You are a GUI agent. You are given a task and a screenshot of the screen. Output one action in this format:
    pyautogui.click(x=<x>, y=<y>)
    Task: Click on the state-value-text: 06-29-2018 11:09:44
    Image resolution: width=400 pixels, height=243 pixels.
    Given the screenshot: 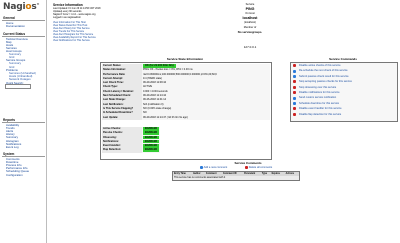 What is the action you would take?
    pyautogui.click(x=155, y=83)
    